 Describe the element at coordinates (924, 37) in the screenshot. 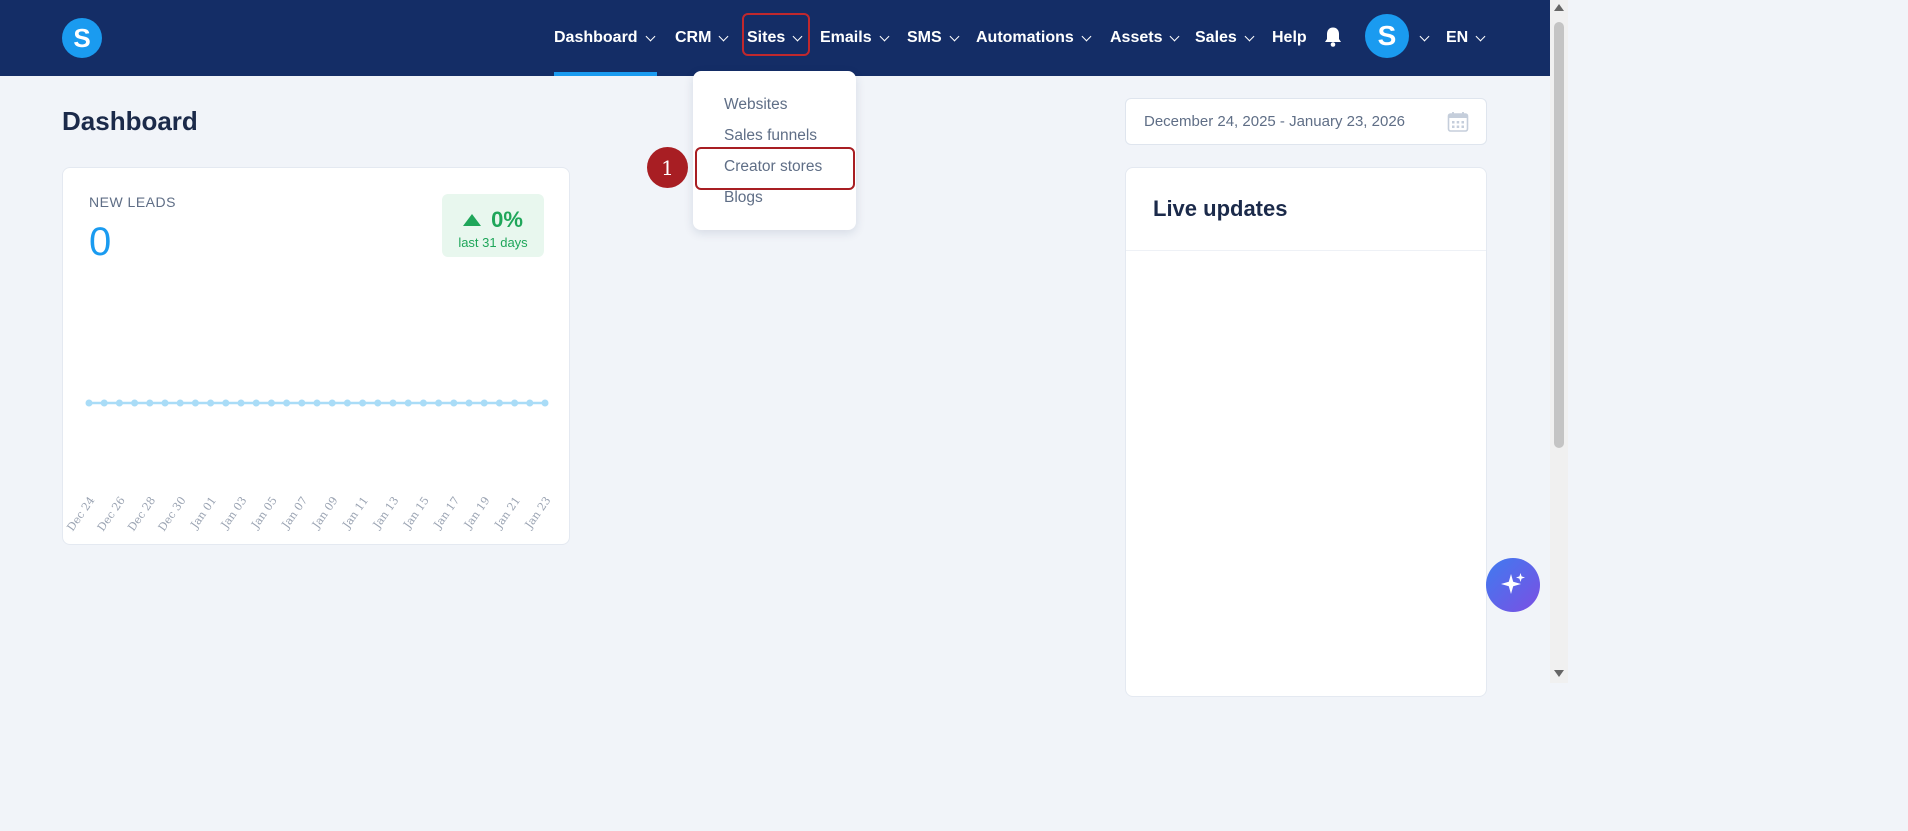

I see `nav-sms-label: SMS` at that location.